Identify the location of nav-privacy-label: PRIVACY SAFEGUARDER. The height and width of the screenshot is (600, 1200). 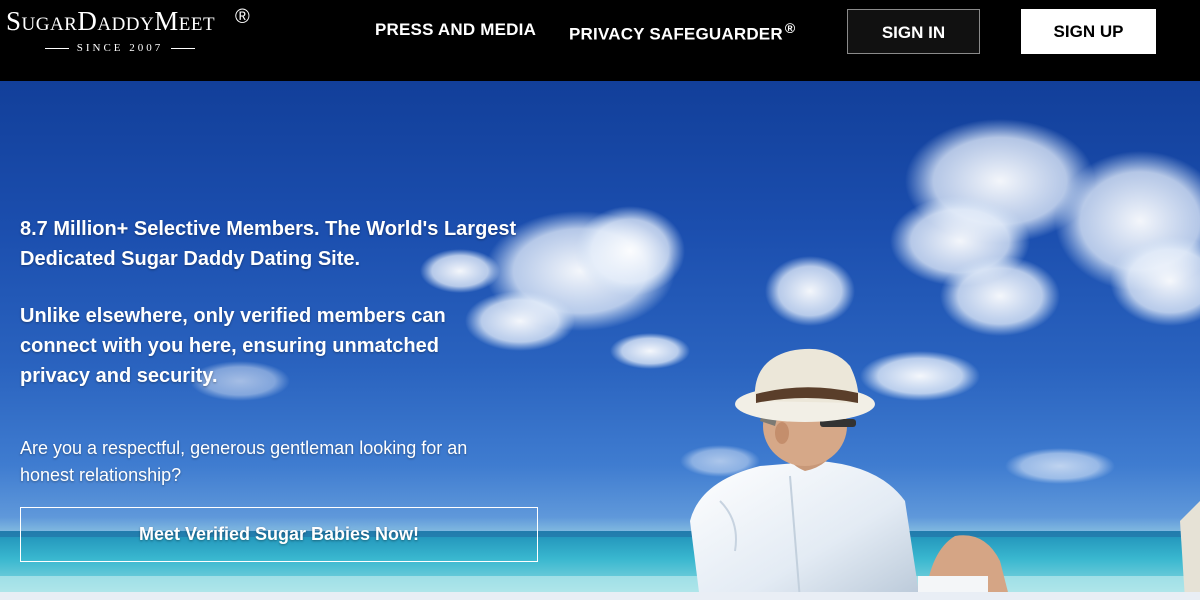
(676, 34).